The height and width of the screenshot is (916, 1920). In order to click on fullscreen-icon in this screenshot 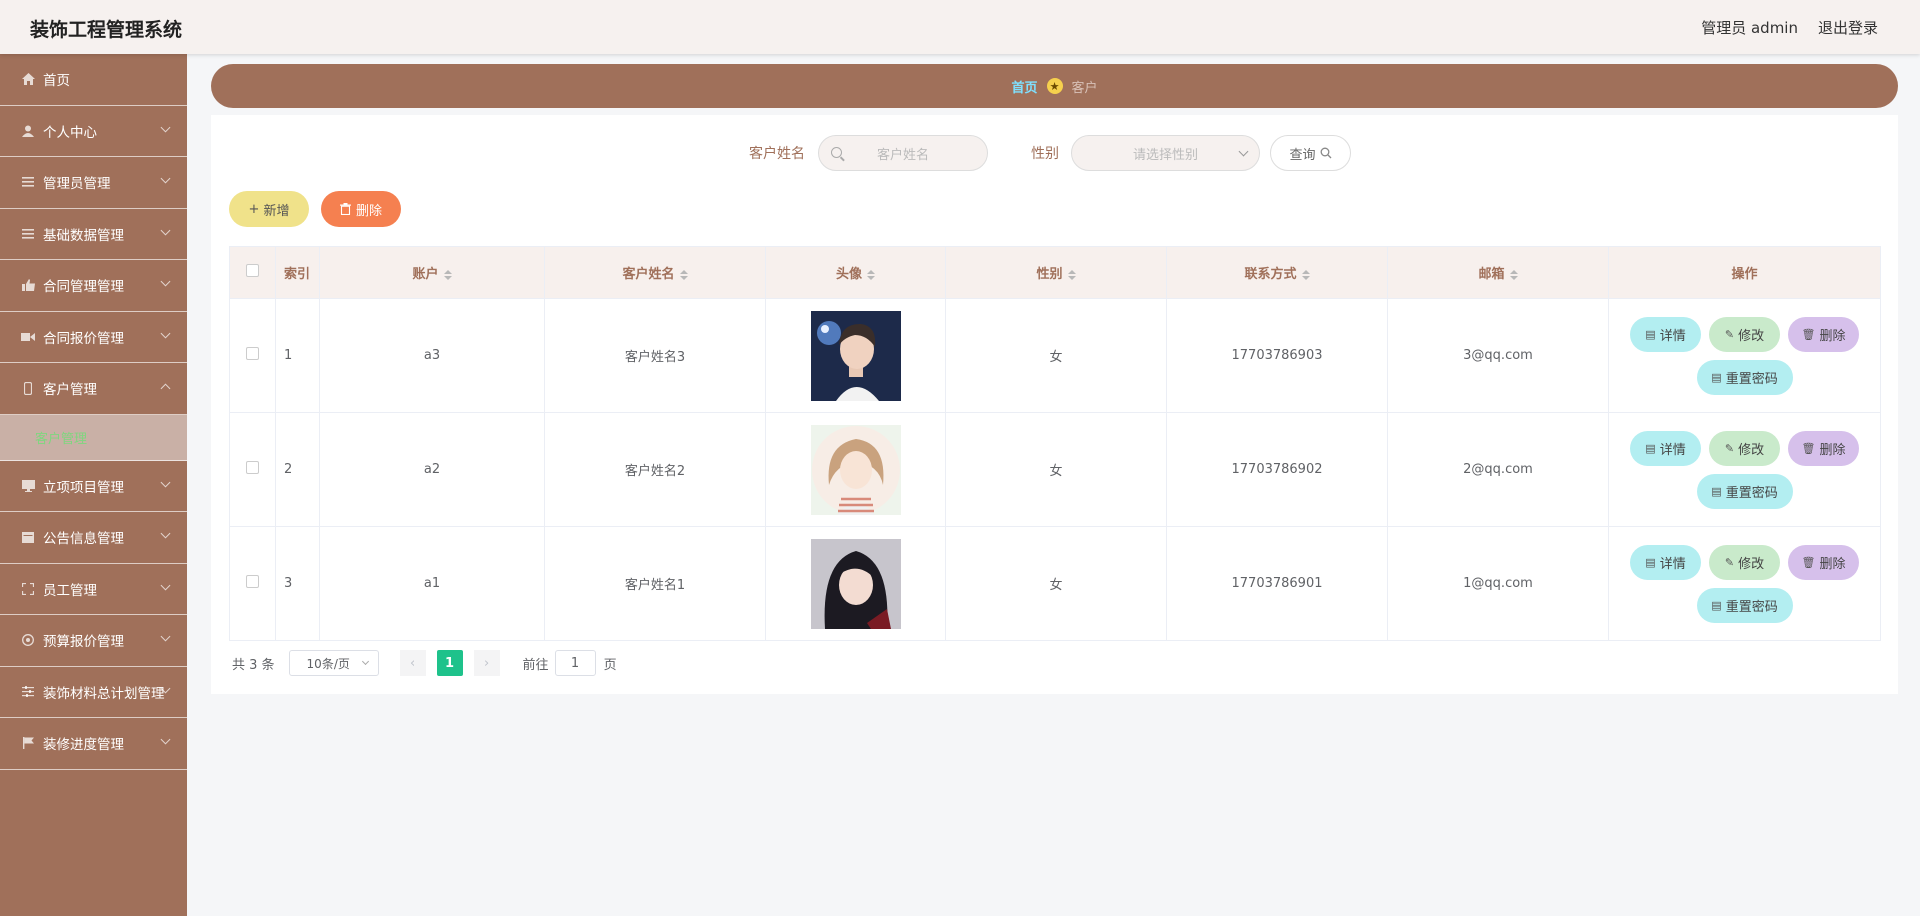, I will do `click(28, 589)`.